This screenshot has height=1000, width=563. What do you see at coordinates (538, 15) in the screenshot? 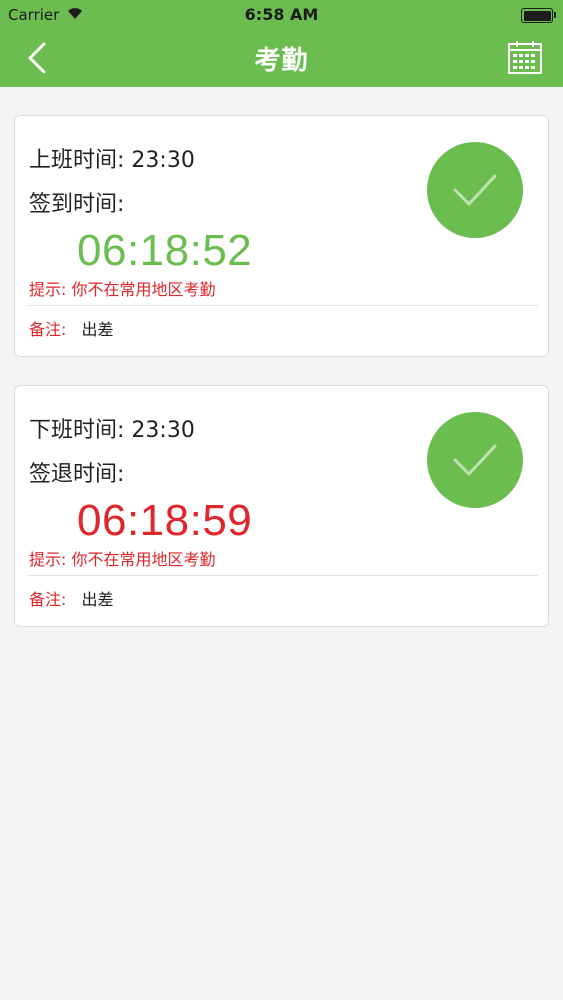
I see `battery-icon` at bounding box center [538, 15].